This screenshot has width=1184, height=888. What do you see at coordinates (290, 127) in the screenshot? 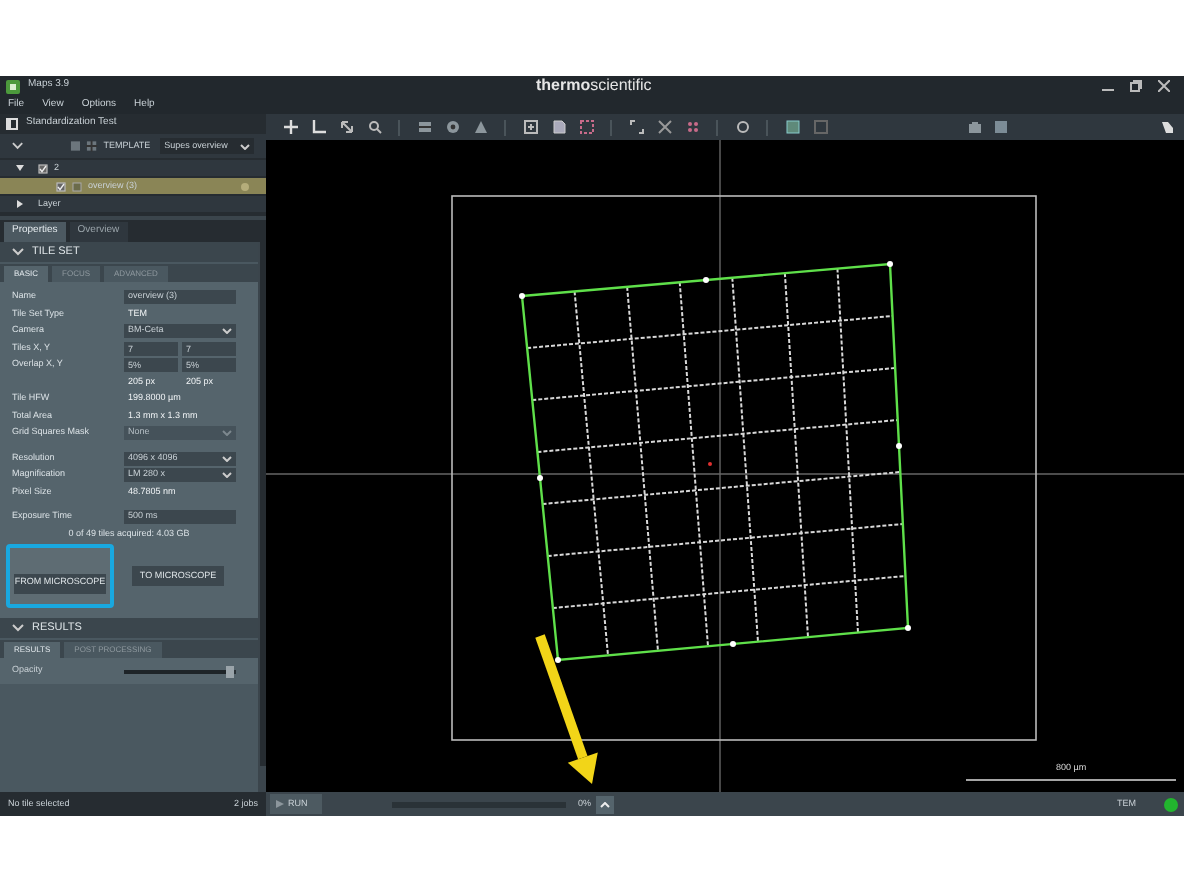
I see `plus-icon` at bounding box center [290, 127].